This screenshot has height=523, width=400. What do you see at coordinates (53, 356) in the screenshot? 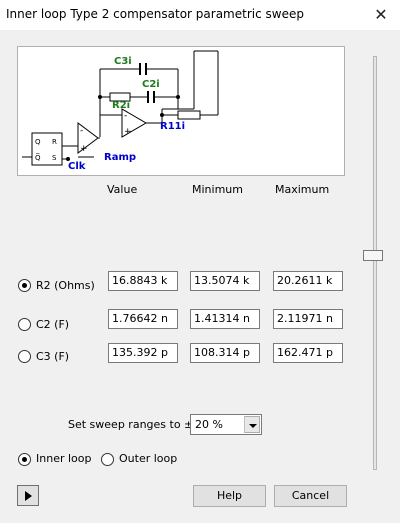
I see `row-label-c3: C3 (F)` at bounding box center [53, 356].